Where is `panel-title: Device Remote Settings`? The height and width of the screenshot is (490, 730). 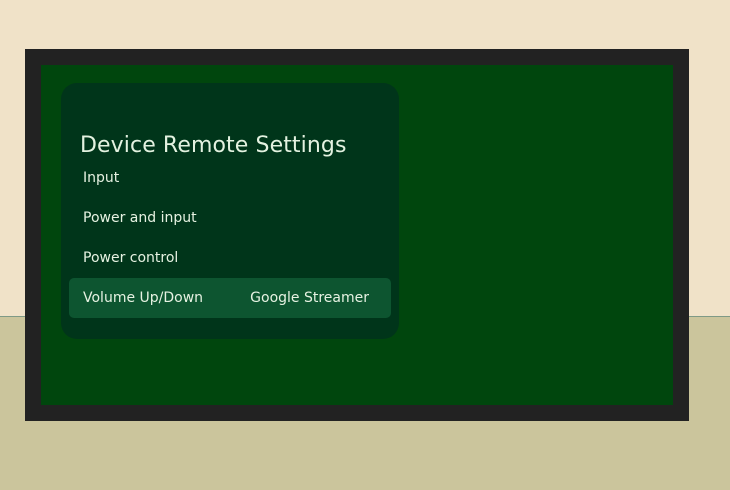 panel-title: Device Remote Settings is located at coordinates (213, 145).